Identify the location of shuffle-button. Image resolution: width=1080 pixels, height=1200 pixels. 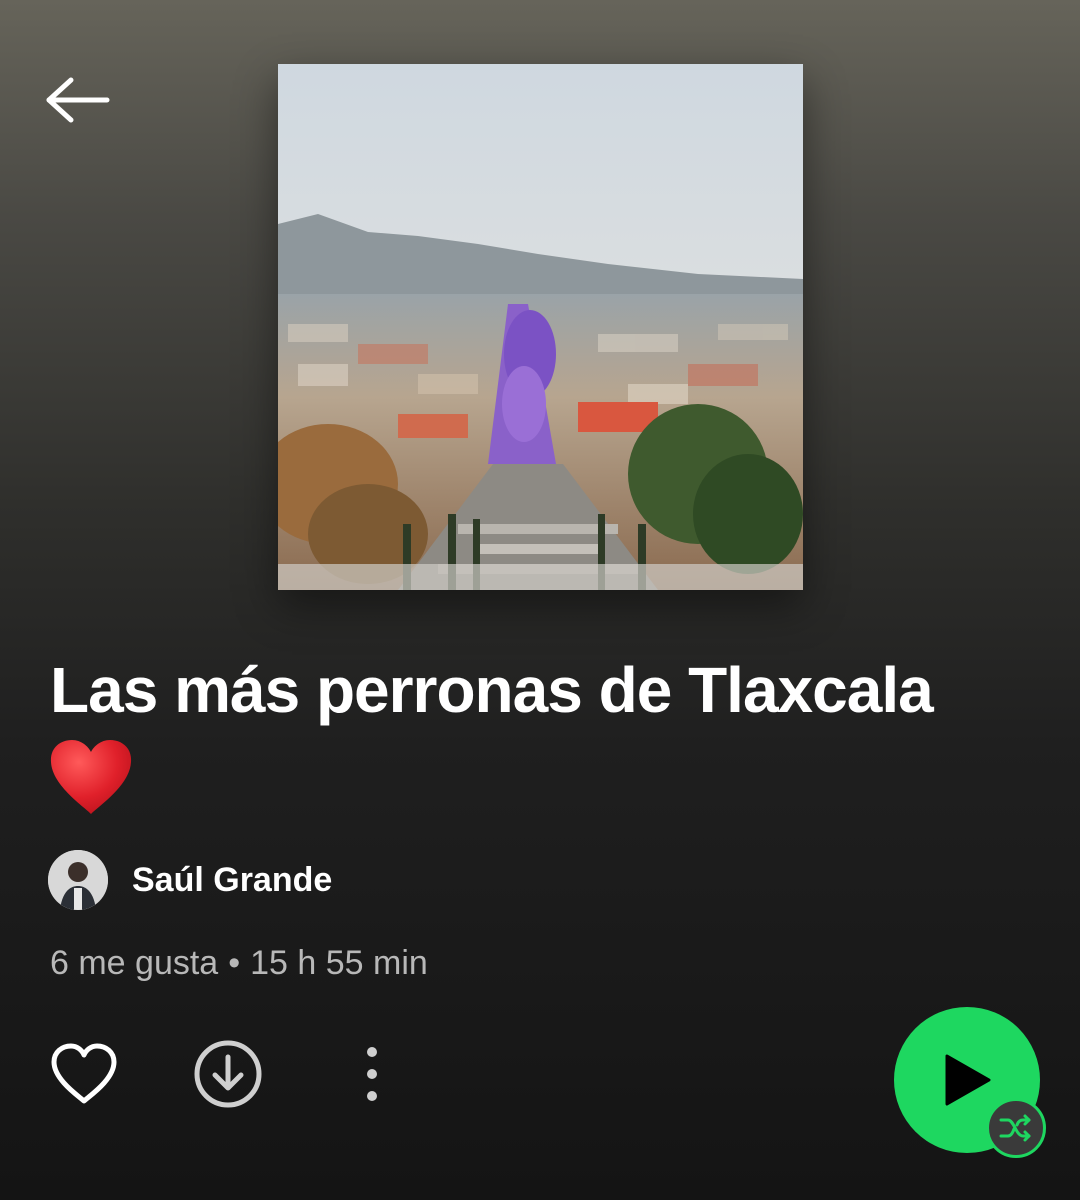
(1016, 1128).